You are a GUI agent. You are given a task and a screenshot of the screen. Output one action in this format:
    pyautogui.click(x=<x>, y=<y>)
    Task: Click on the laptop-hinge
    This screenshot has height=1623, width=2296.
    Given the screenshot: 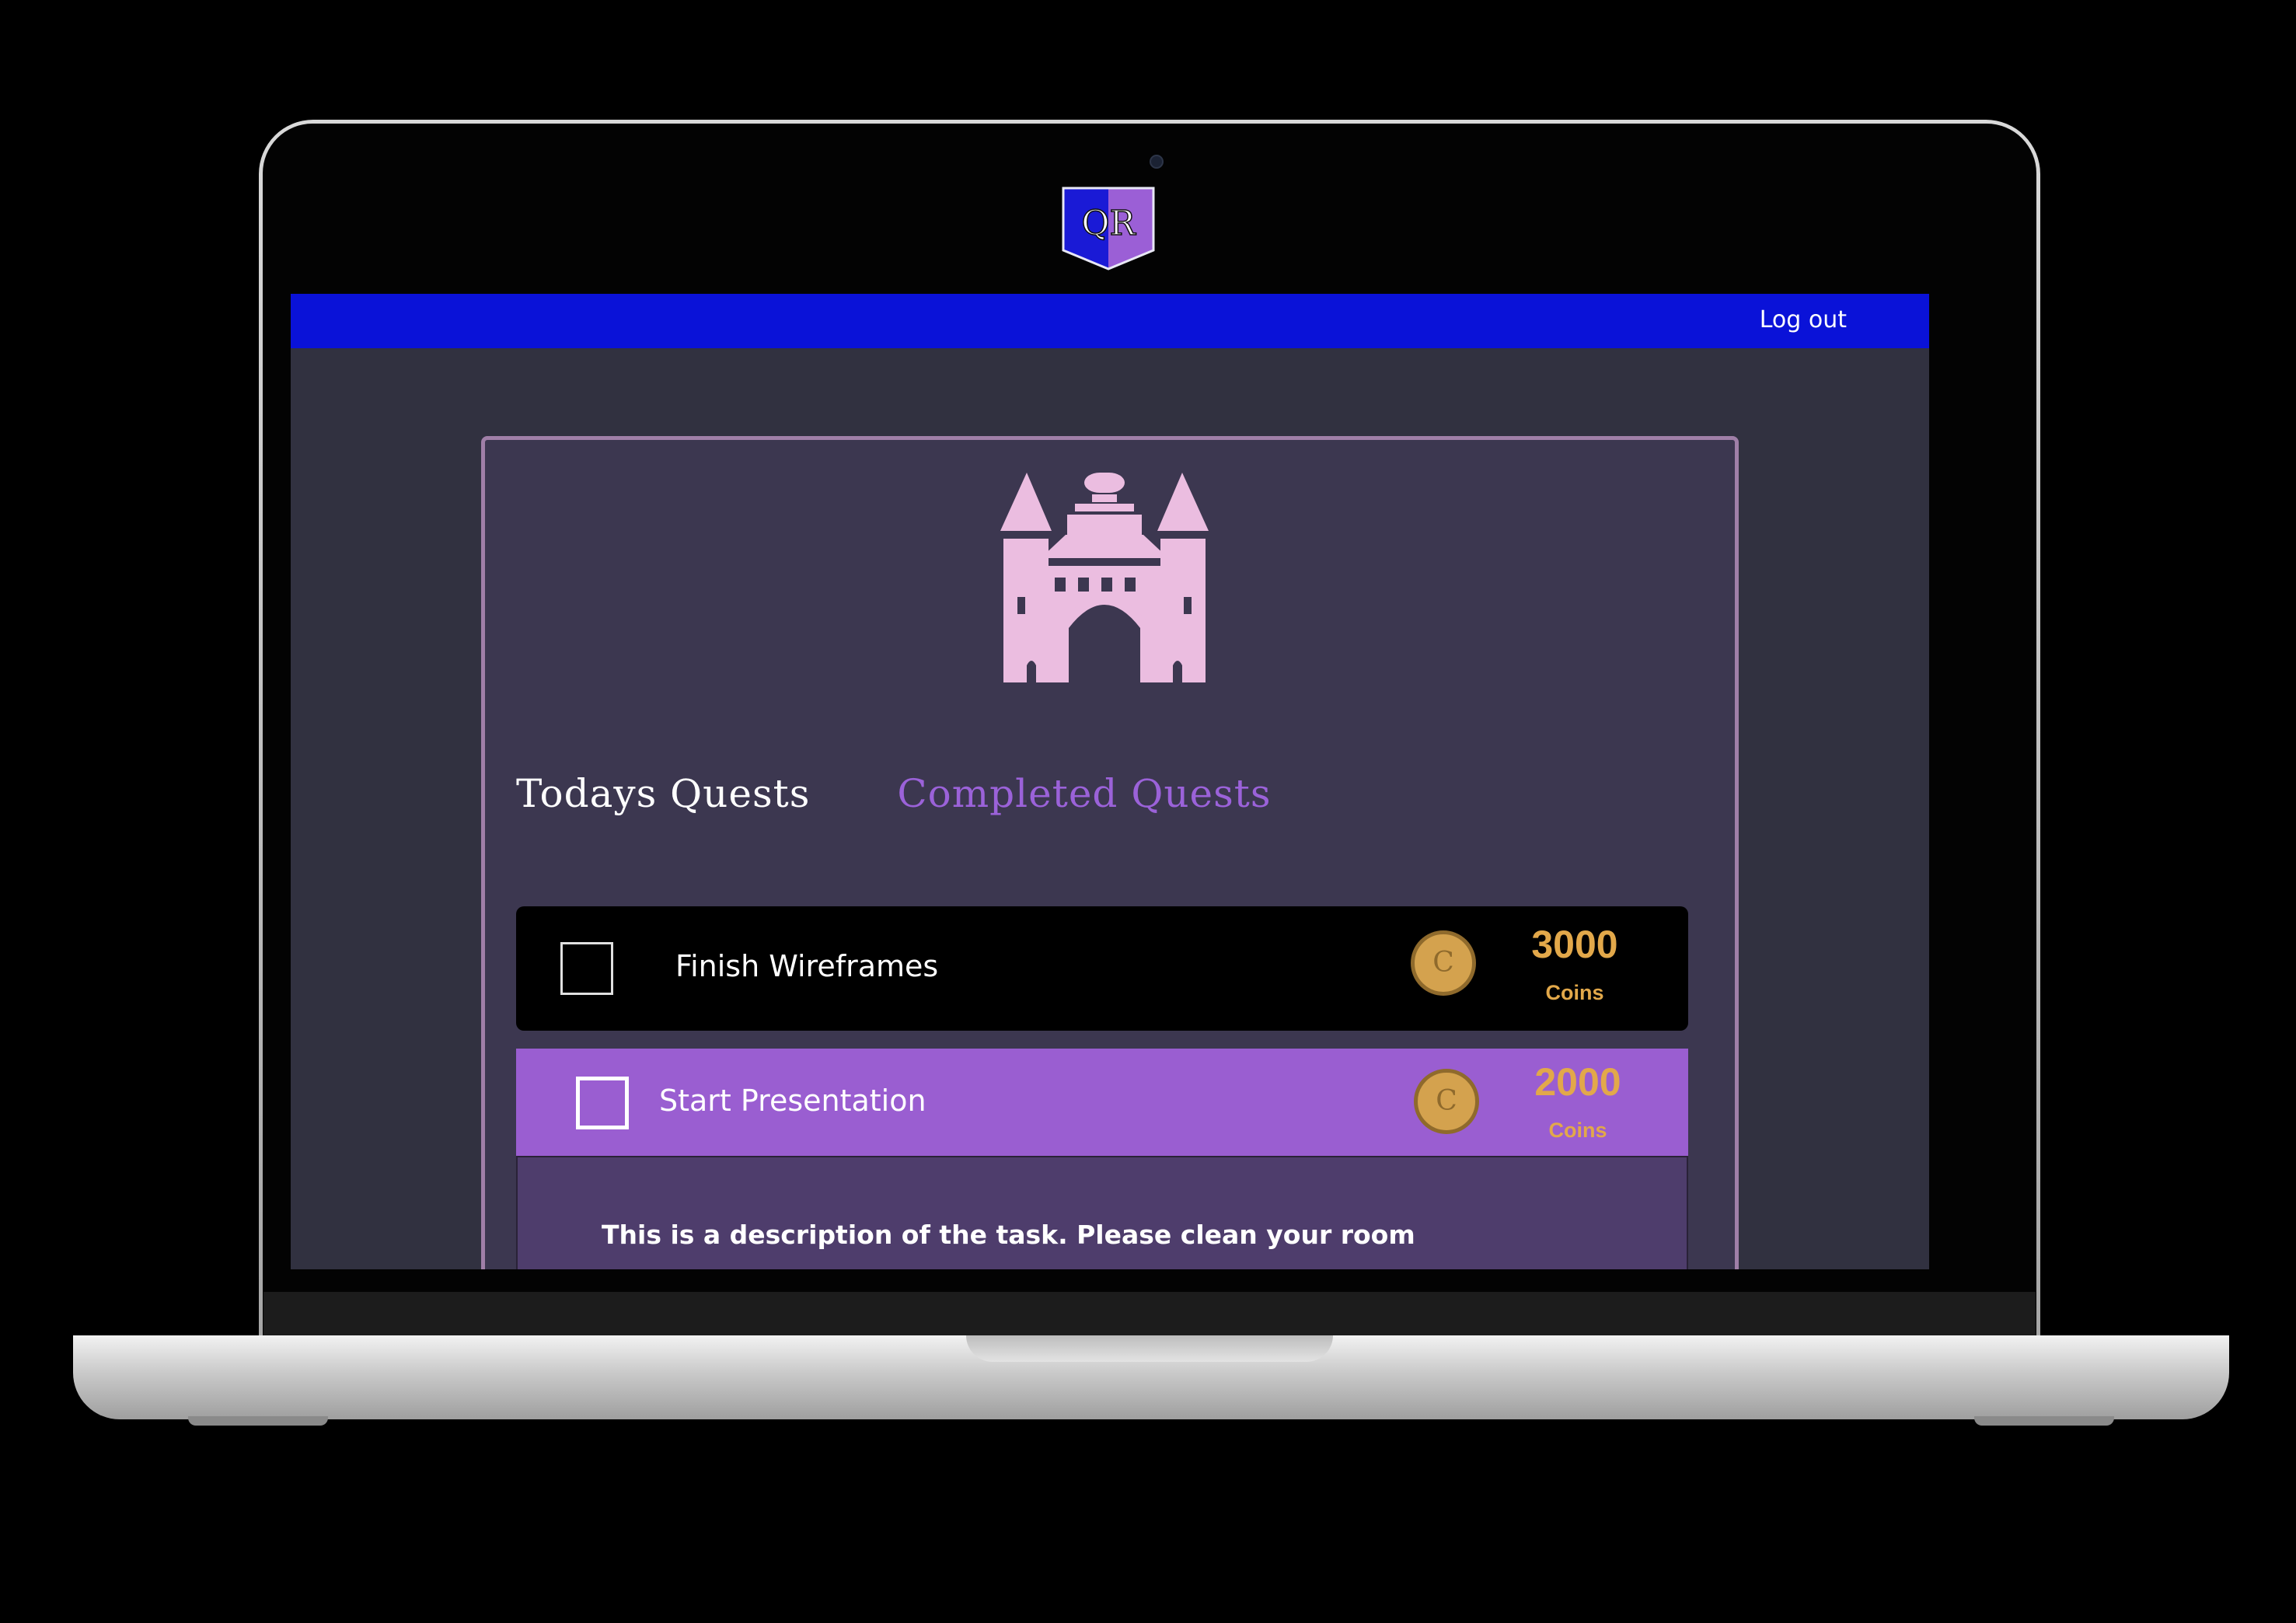 What is the action you would take?
    pyautogui.click(x=1149, y=1314)
    